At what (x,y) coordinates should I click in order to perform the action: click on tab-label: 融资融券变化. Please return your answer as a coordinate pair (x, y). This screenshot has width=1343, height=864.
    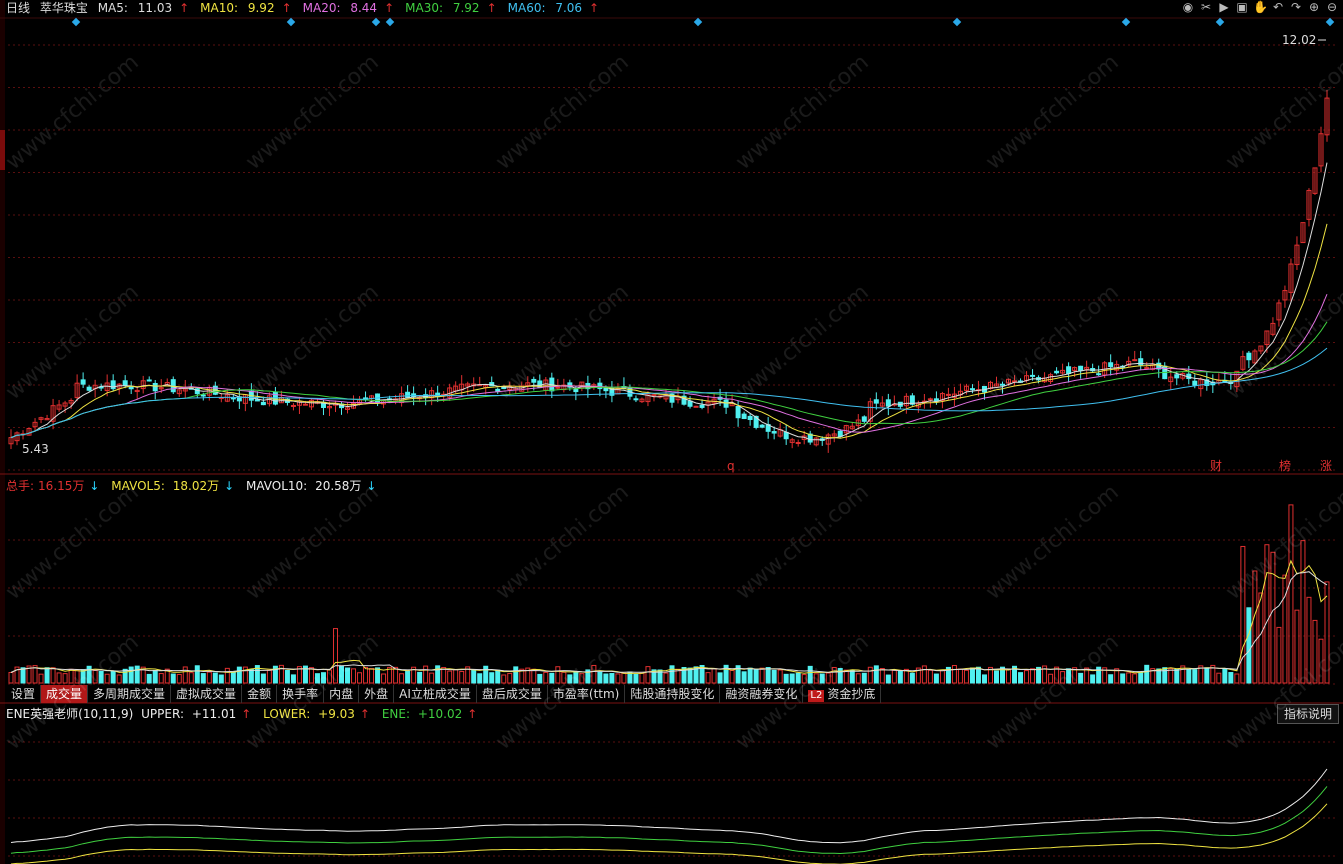
    Looking at the image, I should click on (761, 694).